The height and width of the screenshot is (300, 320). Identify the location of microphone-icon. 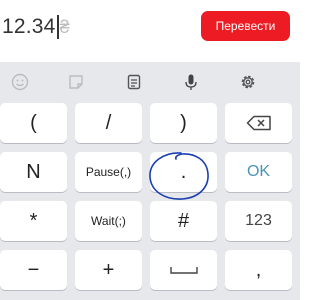
(191, 82).